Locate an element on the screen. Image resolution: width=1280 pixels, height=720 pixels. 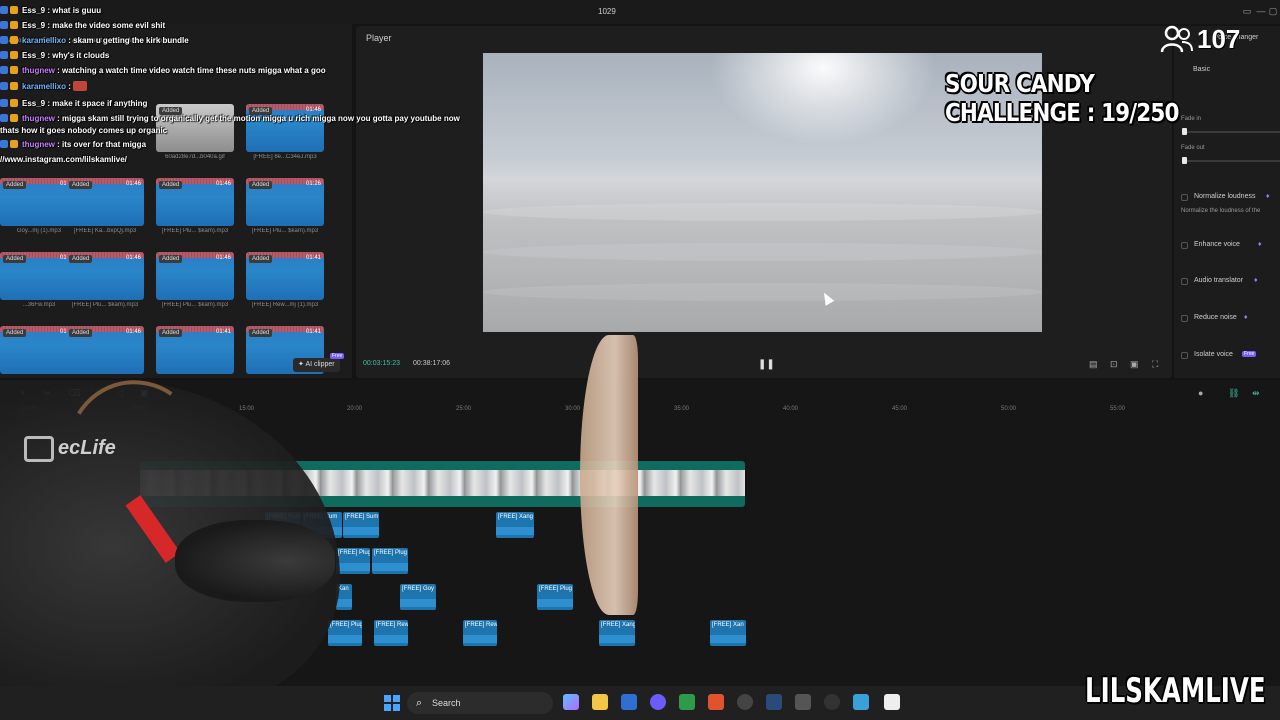
media-item: Added 01:46 [FREE] Ka...bxpQj.mp3 is located at coordinates (105, 207).